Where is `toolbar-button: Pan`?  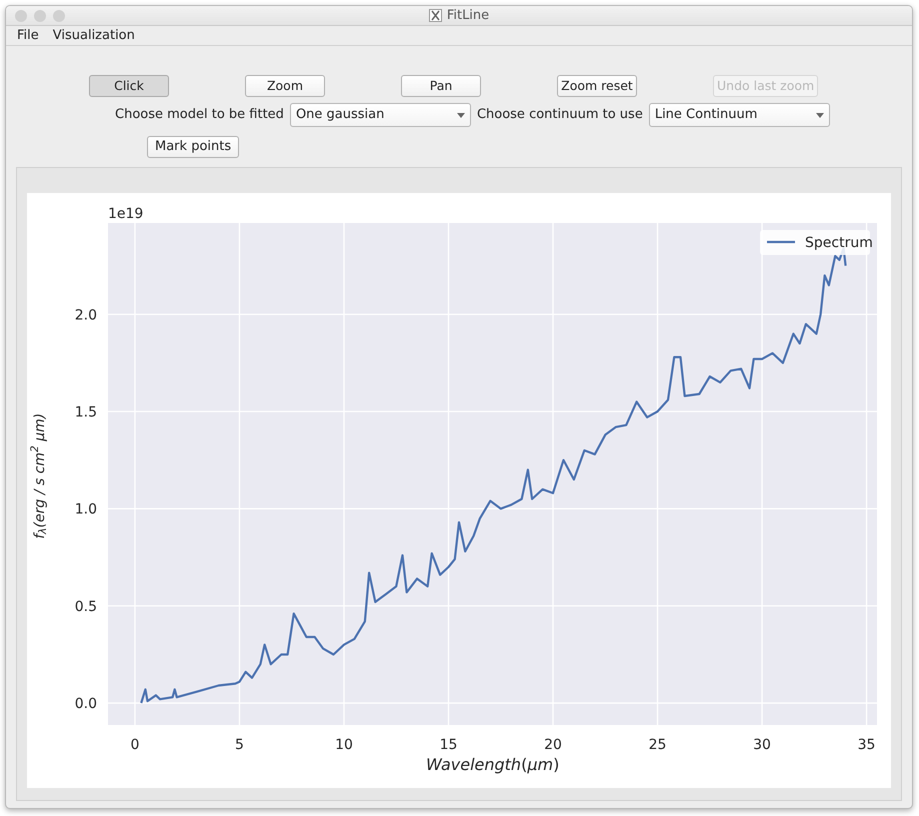
toolbar-button: Pan is located at coordinates (441, 86).